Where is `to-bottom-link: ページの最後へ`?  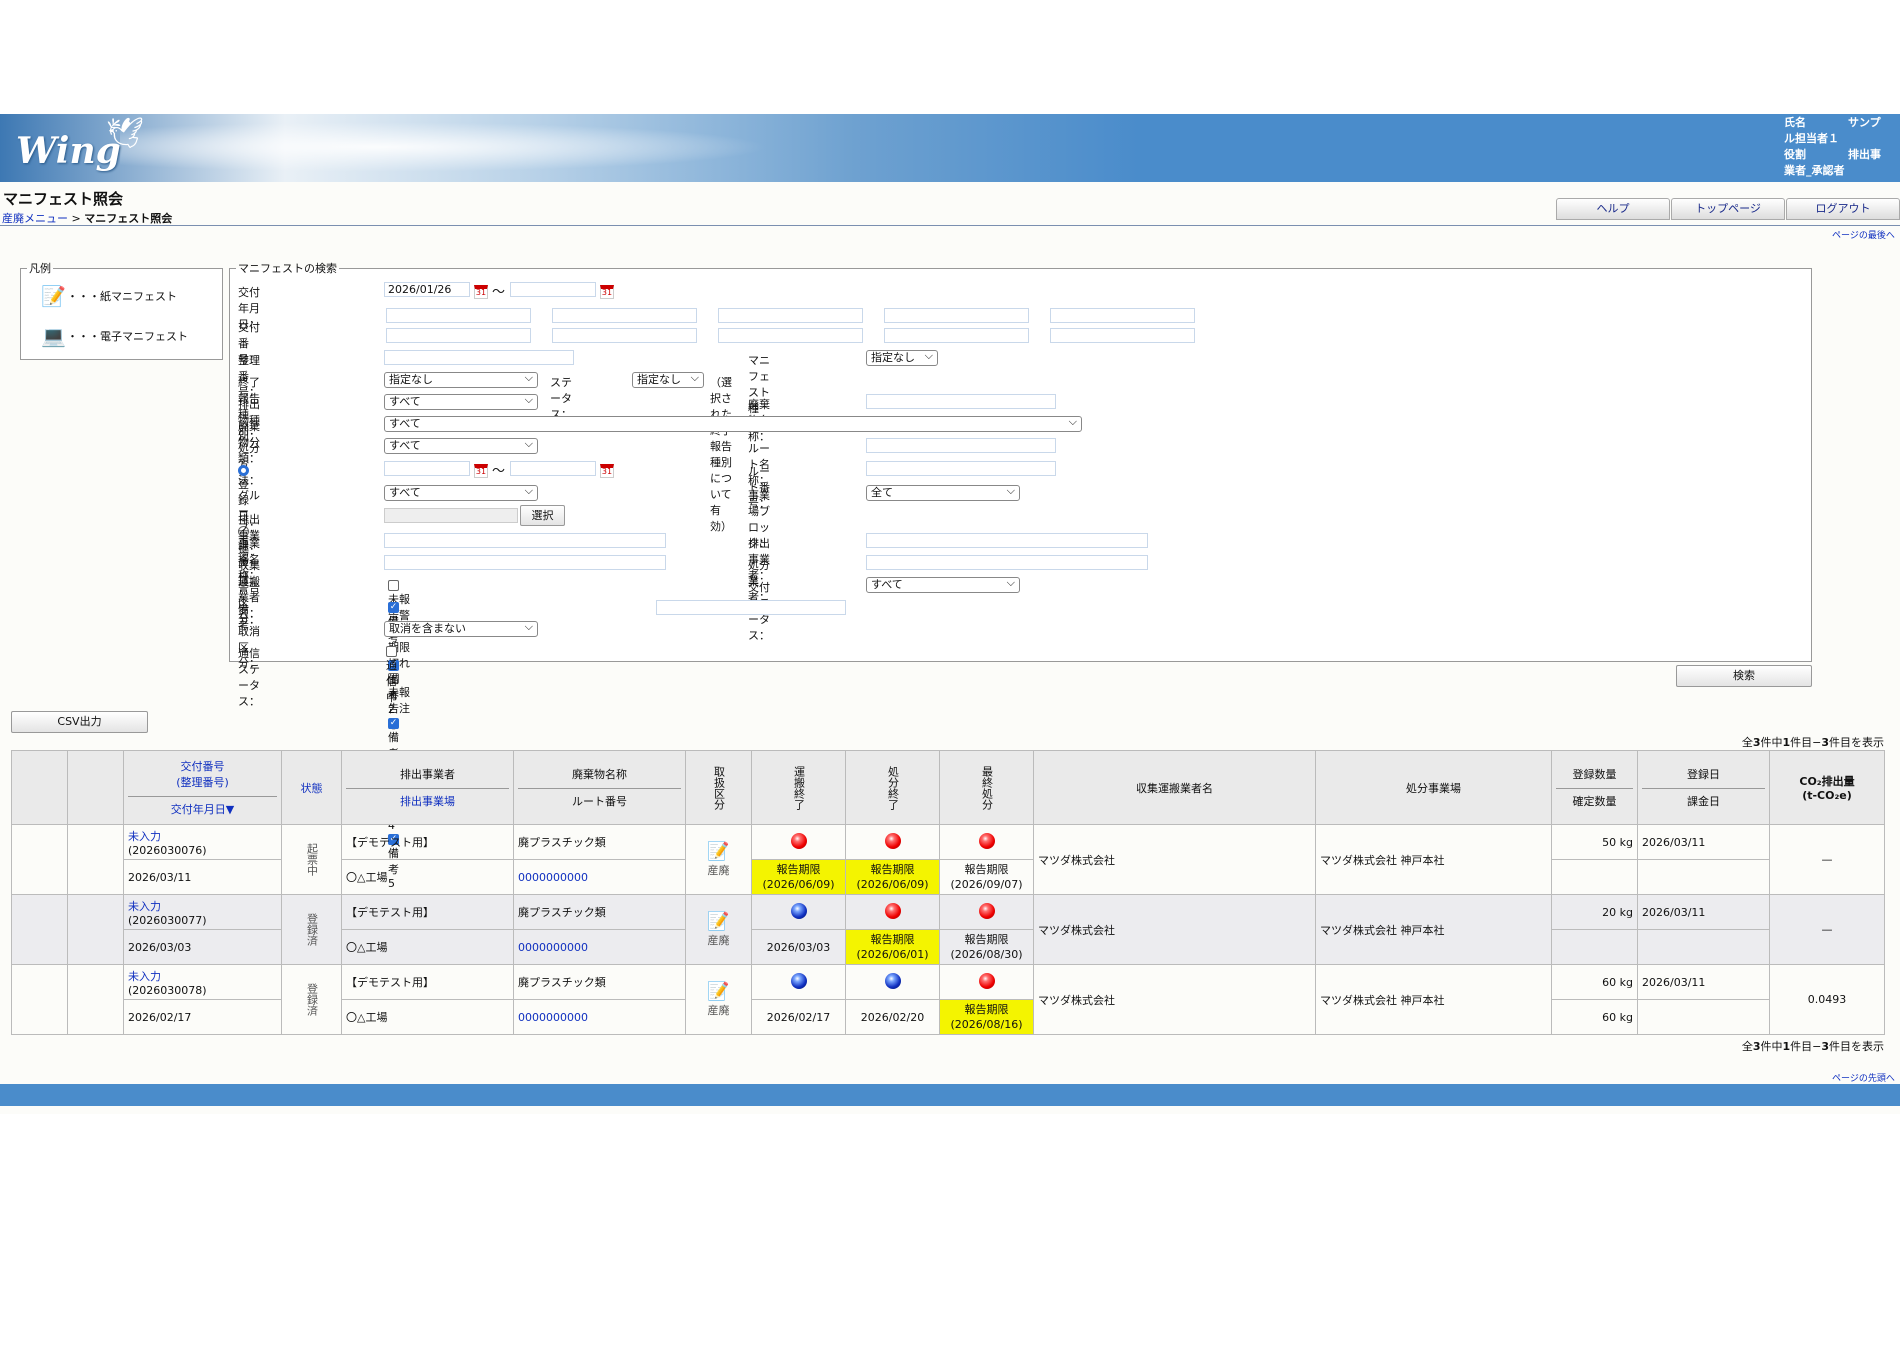 to-bottom-link: ページの最後へ is located at coordinates (1863, 234).